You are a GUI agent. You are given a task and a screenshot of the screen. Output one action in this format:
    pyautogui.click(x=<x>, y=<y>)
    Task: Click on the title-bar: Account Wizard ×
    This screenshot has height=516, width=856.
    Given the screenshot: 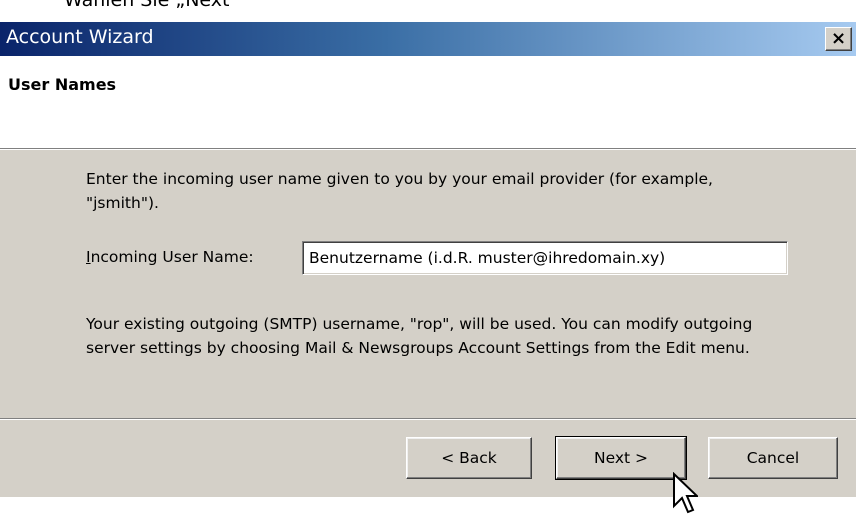 What is the action you would take?
    pyautogui.click(x=428, y=39)
    